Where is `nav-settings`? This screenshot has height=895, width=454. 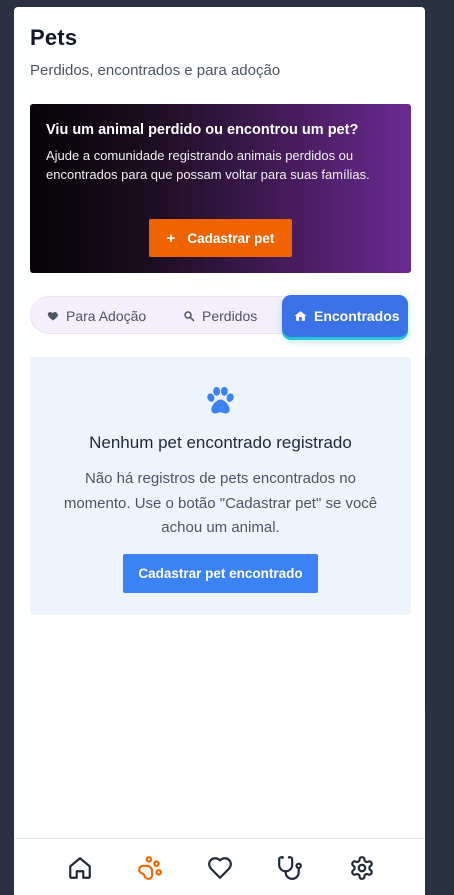
nav-settings is located at coordinates (362, 870).